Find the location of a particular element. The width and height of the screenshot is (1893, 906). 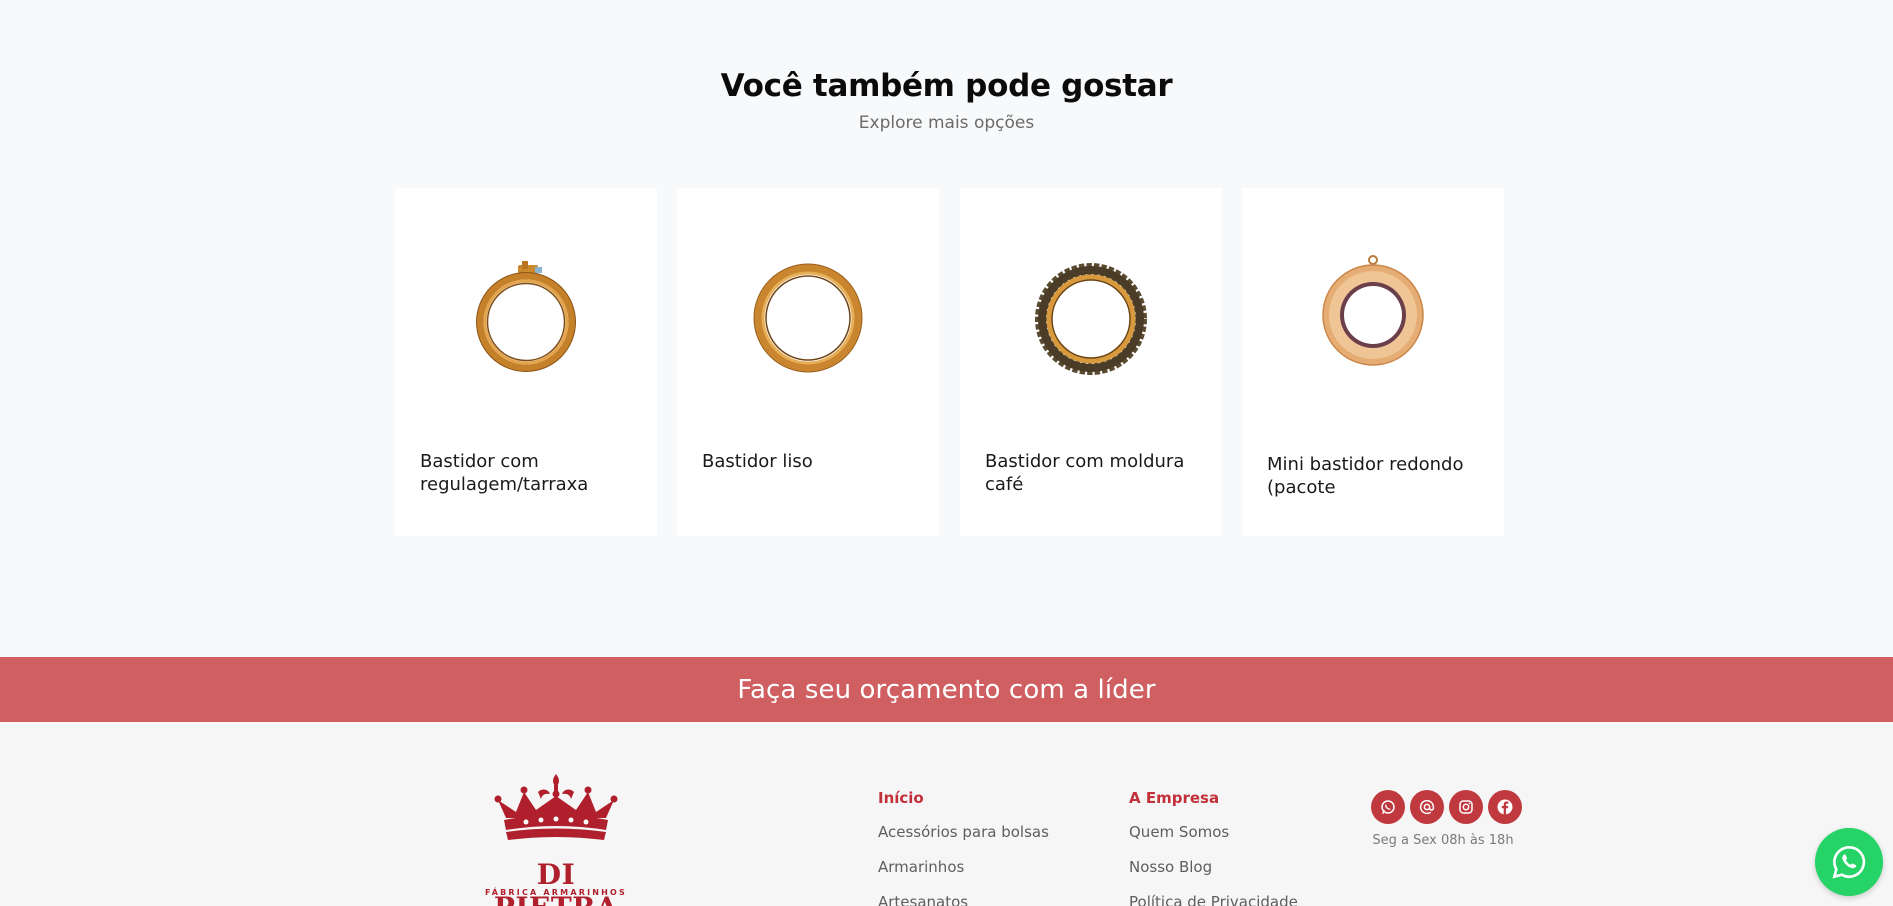

footer-link-inicio: Início is located at coordinates (963, 799).